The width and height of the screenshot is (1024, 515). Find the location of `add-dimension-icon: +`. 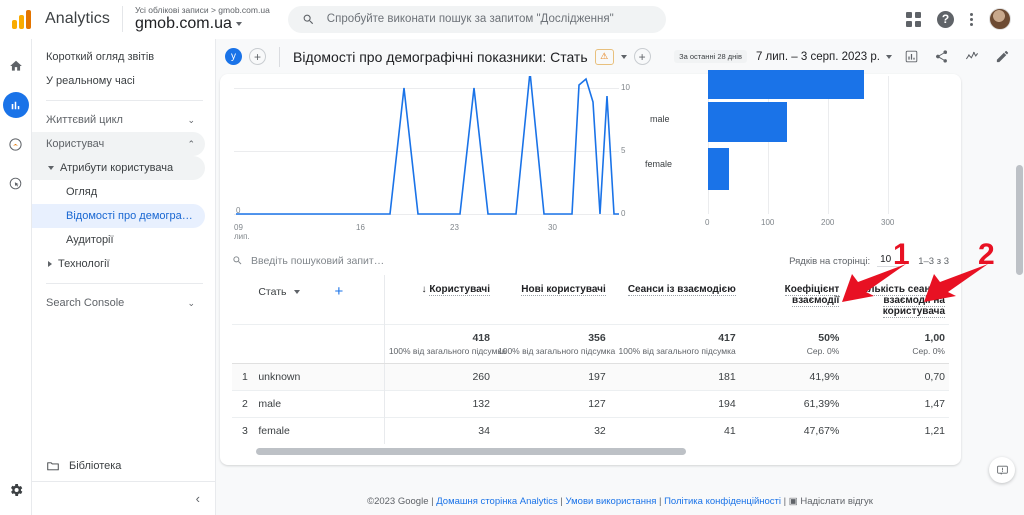

add-dimension-icon: + is located at coordinates (339, 291).